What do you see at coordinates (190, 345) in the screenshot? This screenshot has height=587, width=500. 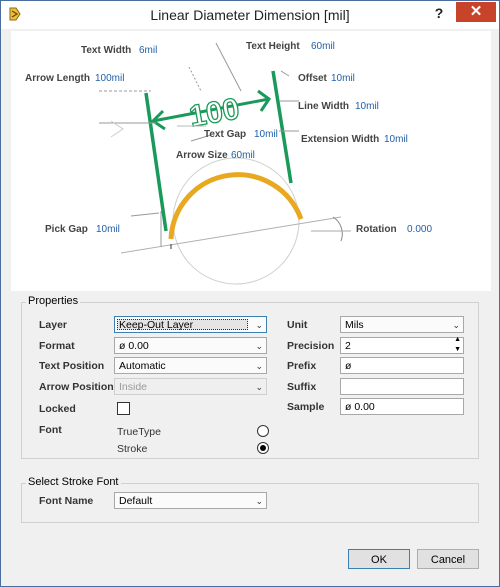 I see `format-select: ø 0.00 ⌄` at bounding box center [190, 345].